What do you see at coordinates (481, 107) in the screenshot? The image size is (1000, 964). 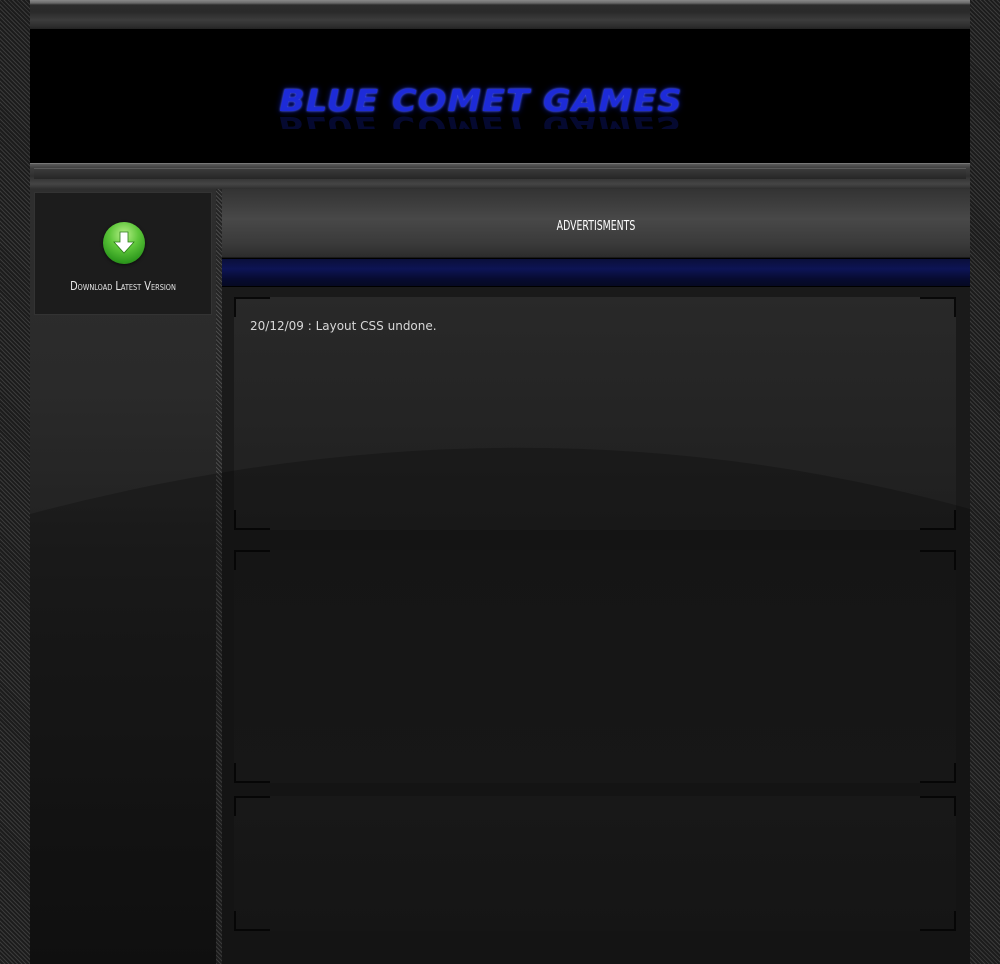 I see `site-logo: BLUE COMET GAMES BLUE COMET GAMES` at bounding box center [481, 107].